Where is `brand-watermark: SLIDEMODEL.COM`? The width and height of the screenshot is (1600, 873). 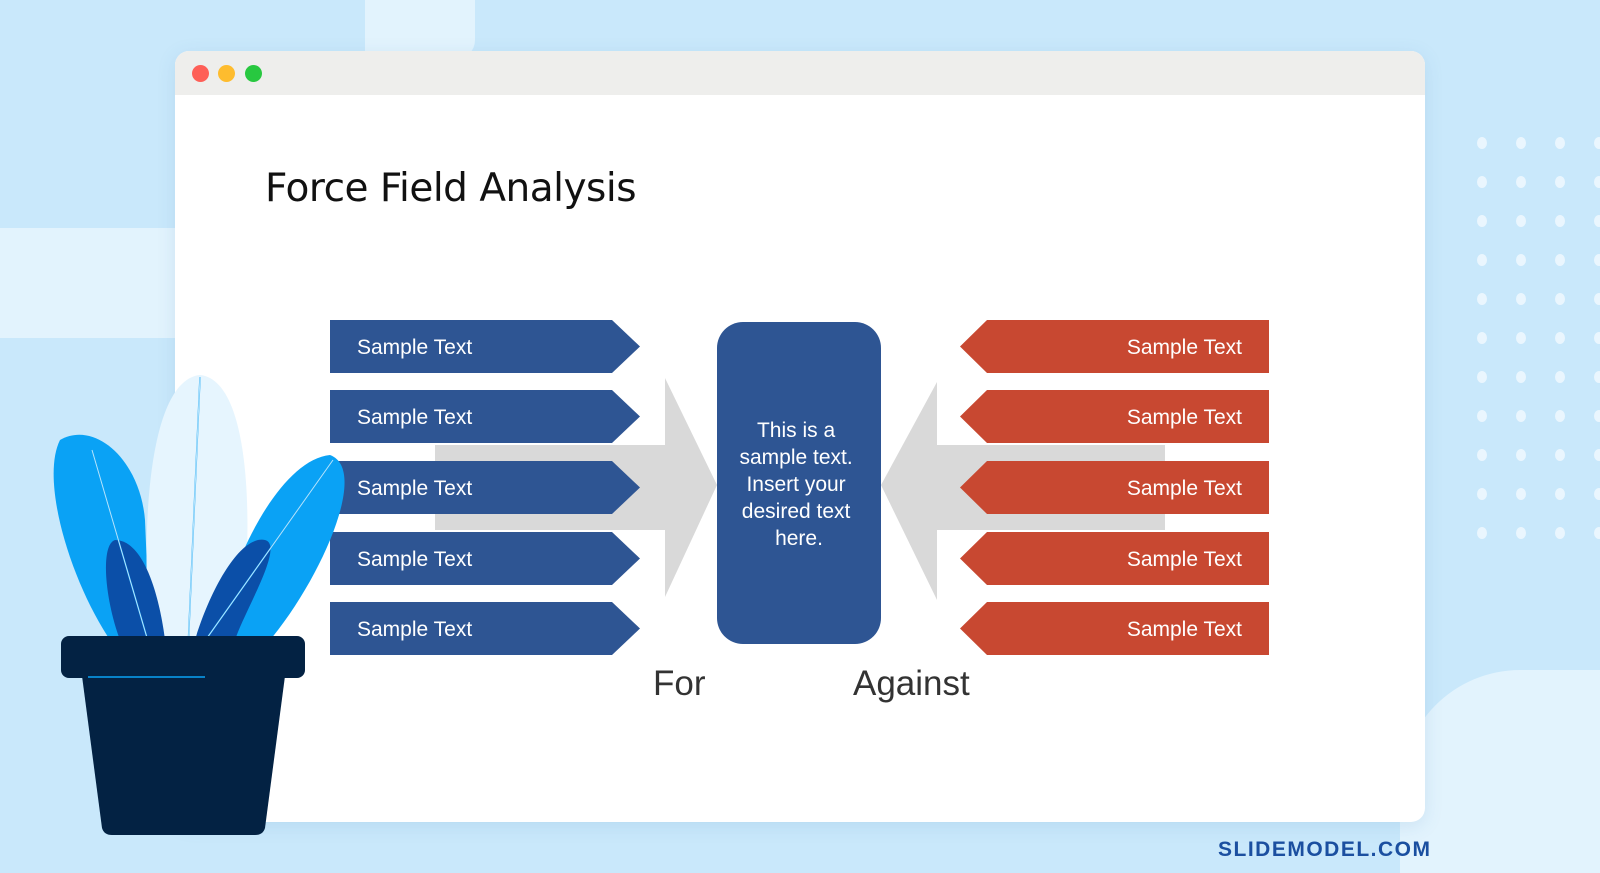
brand-watermark: SLIDEMODEL.COM is located at coordinates (1325, 849).